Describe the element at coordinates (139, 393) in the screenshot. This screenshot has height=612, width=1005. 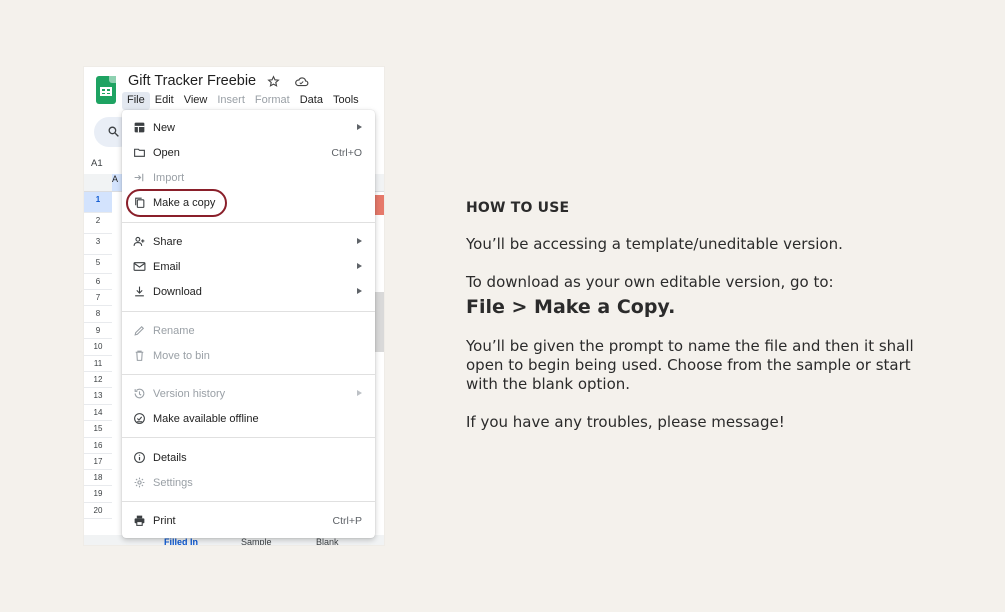
I see `history-icon` at that location.